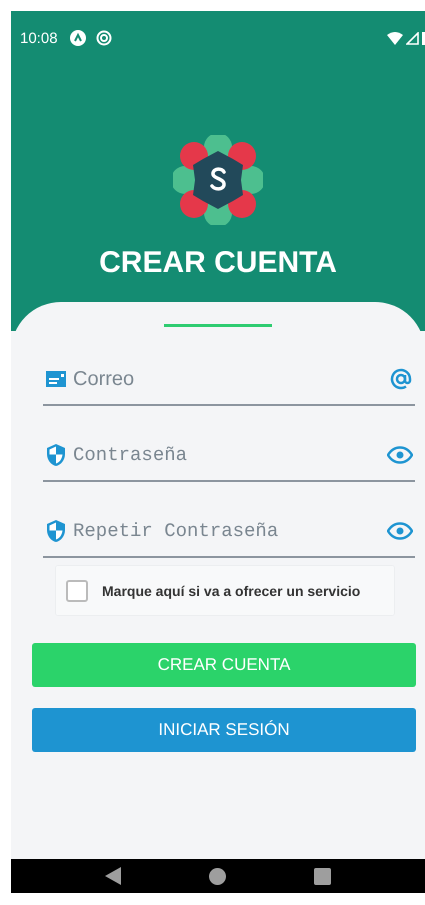  Describe the element at coordinates (231, 590) in the screenshot. I see `checkbox-label: Marque aquí si va a ofrecer un servicio` at that location.